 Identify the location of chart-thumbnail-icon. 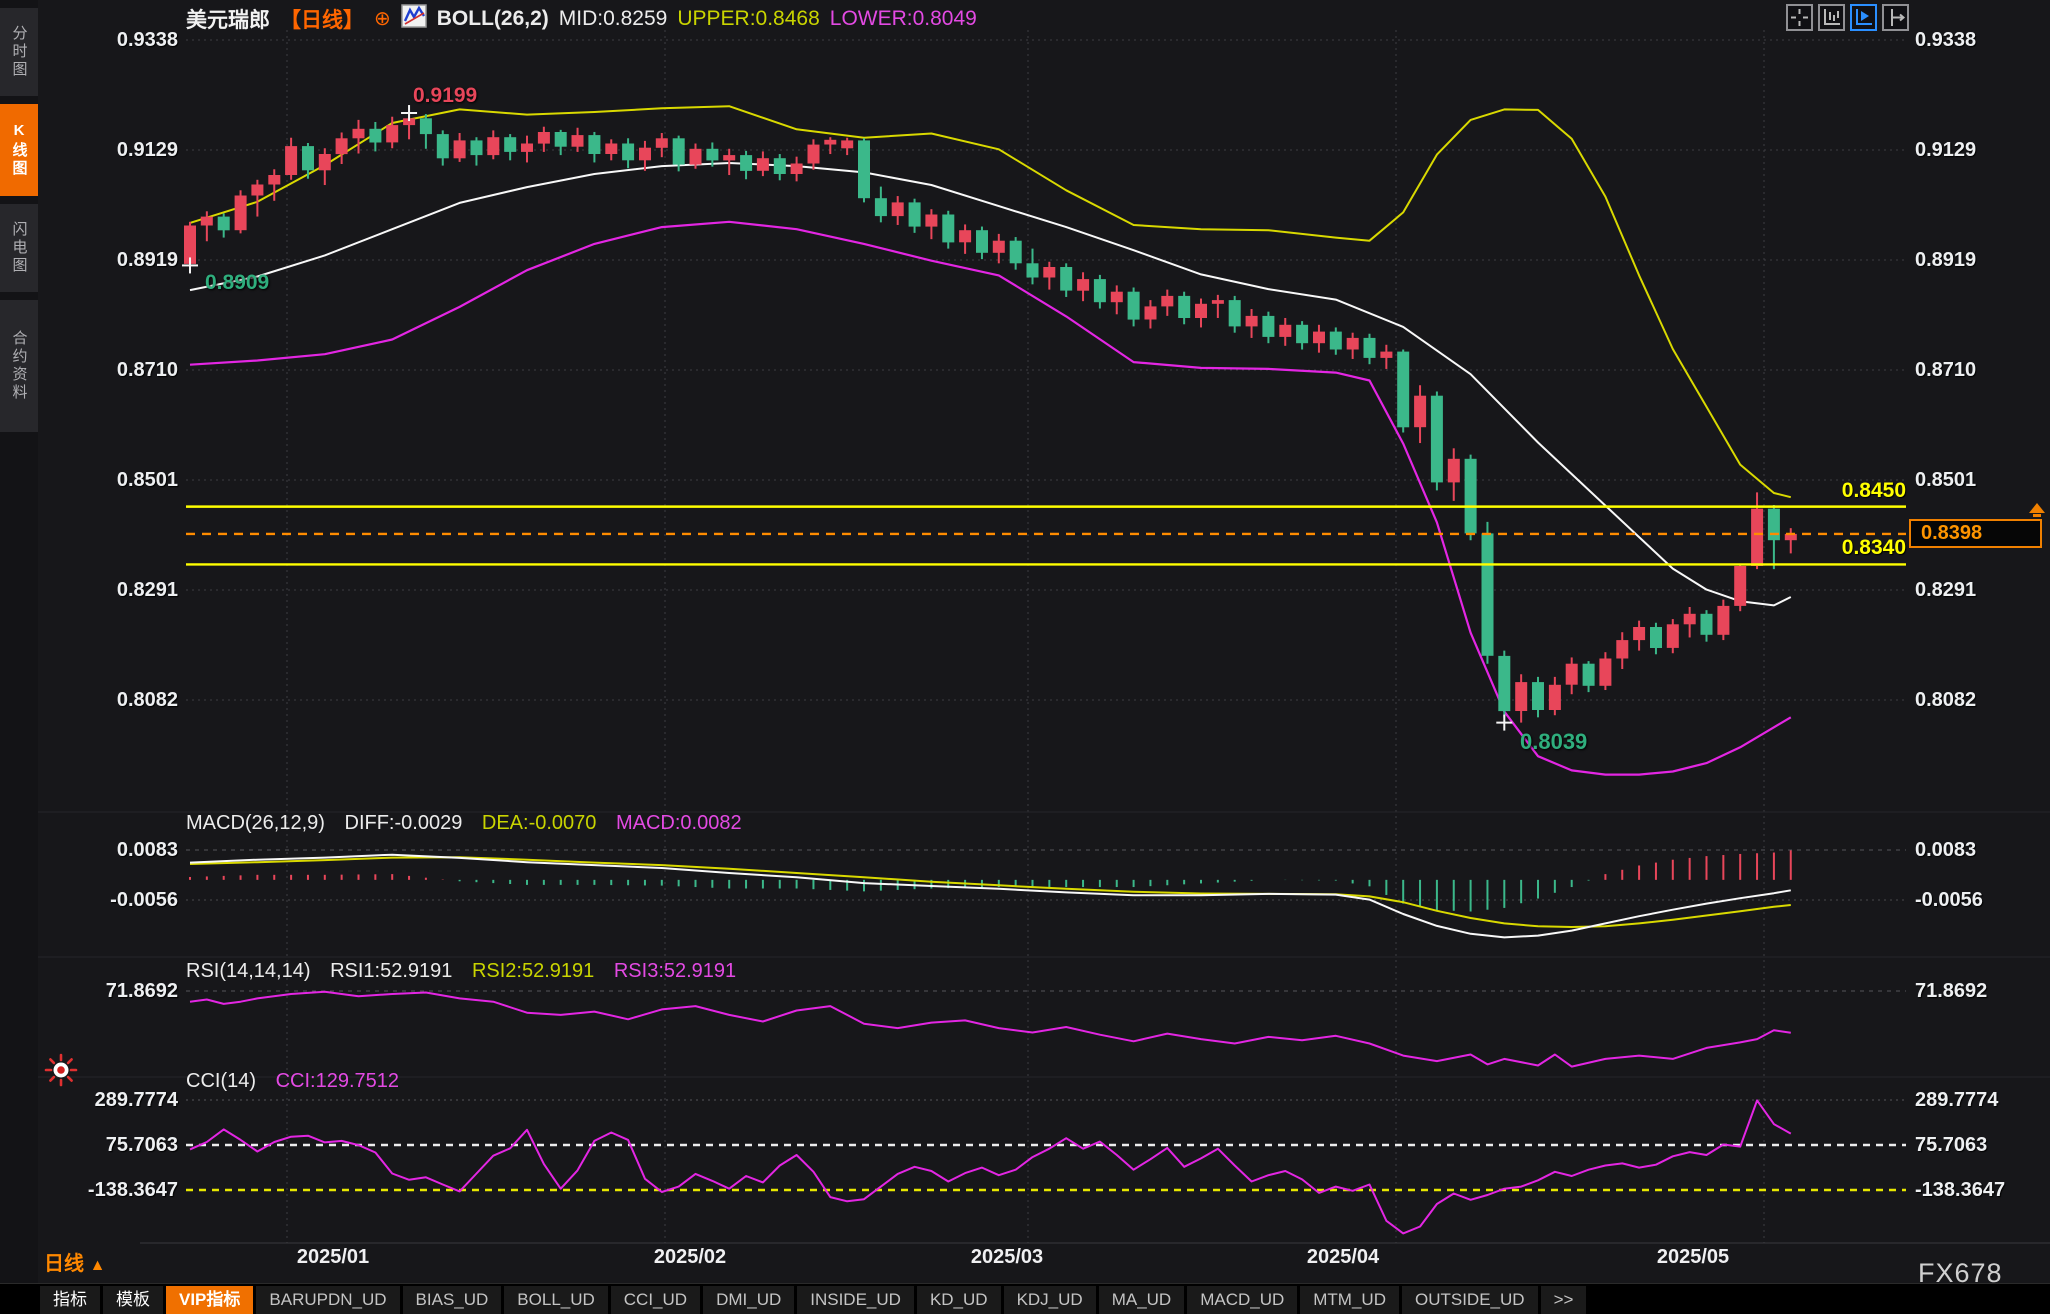
(414, 19).